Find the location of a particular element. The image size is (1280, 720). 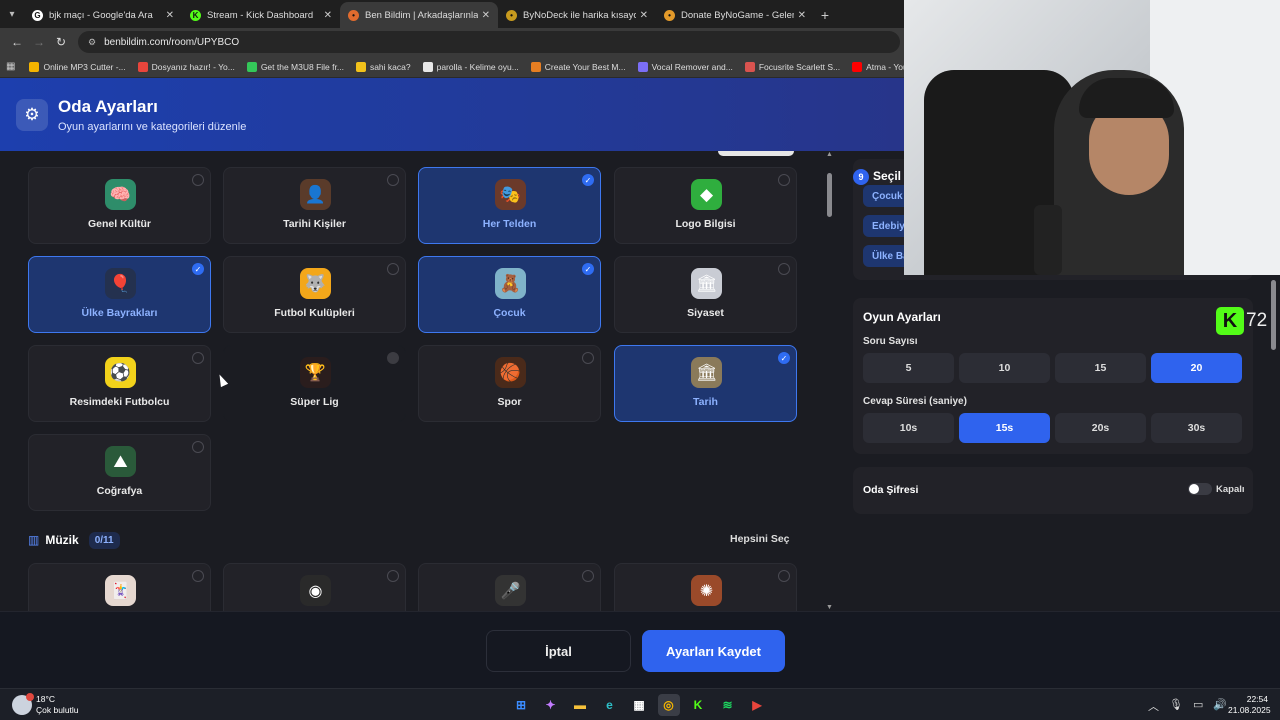

answer-time-option: 15s is located at coordinates (1004, 428).